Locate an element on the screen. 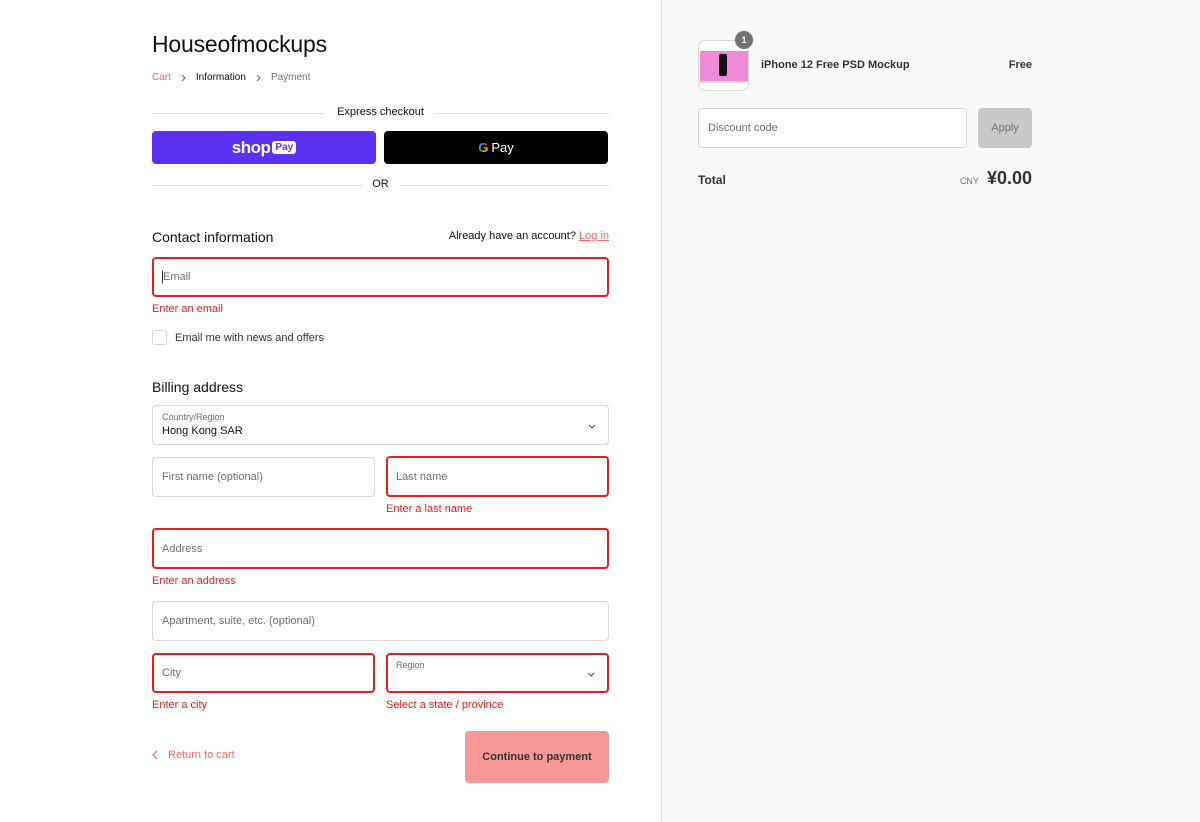 The image size is (1200, 822). address-field: Address is located at coordinates (380, 548).